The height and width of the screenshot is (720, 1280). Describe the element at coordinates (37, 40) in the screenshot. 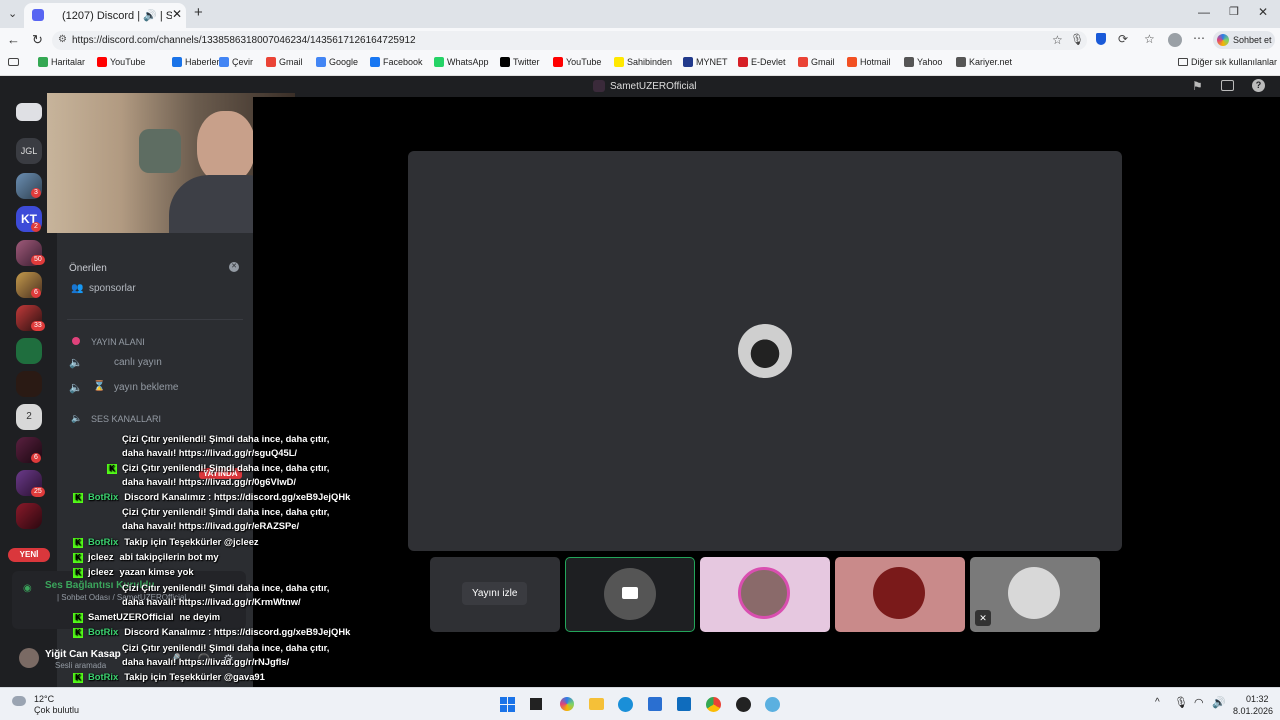

I see `refresh-icon: ↻` at that location.